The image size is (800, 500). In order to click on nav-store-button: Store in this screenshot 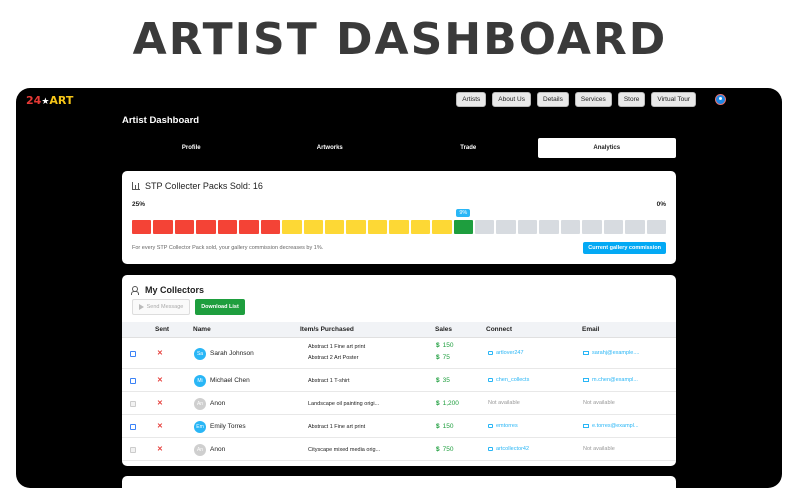, I will do `click(631, 99)`.